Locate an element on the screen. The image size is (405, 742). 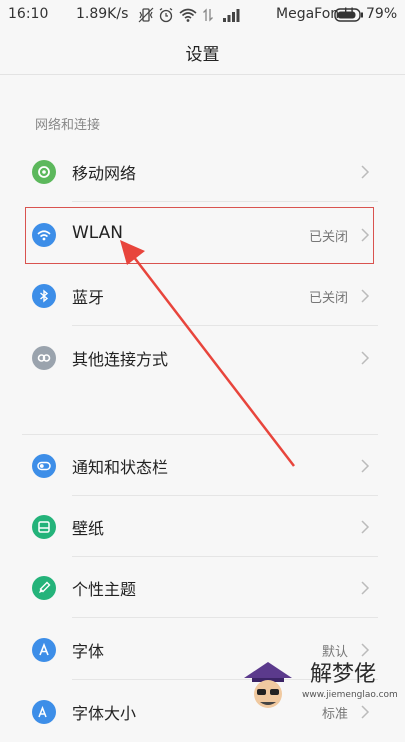
watermark-url: www.jiemenglao.com is located at coordinates (350, 695).